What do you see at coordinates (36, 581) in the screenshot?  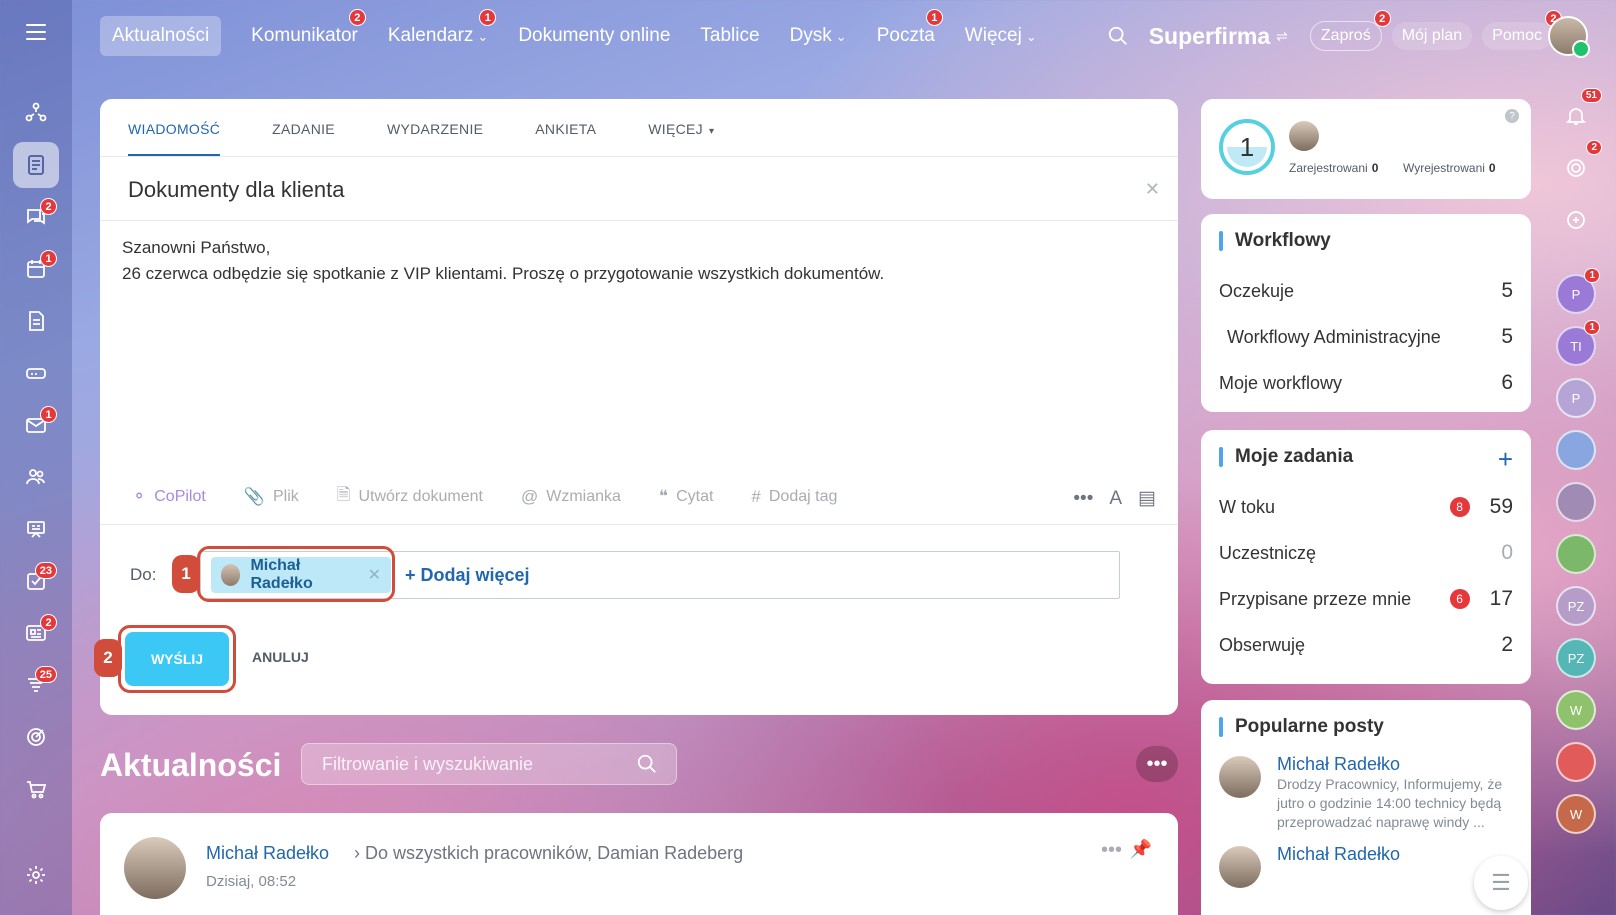 I see `sidebar-item-tasks: 23` at bounding box center [36, 581].